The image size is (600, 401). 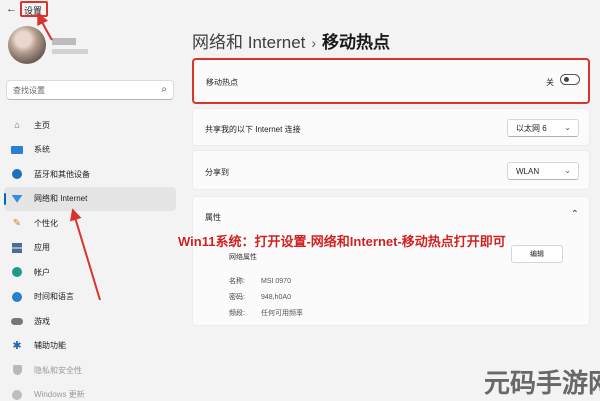 I want to click on apps-icon, so click(x=17, y=248).